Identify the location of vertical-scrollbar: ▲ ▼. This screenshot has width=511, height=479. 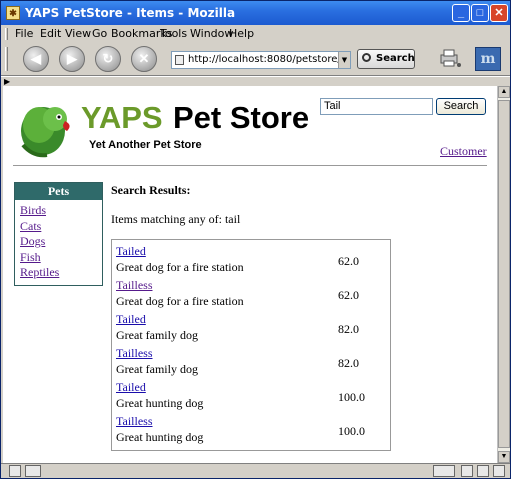
(503, 274).